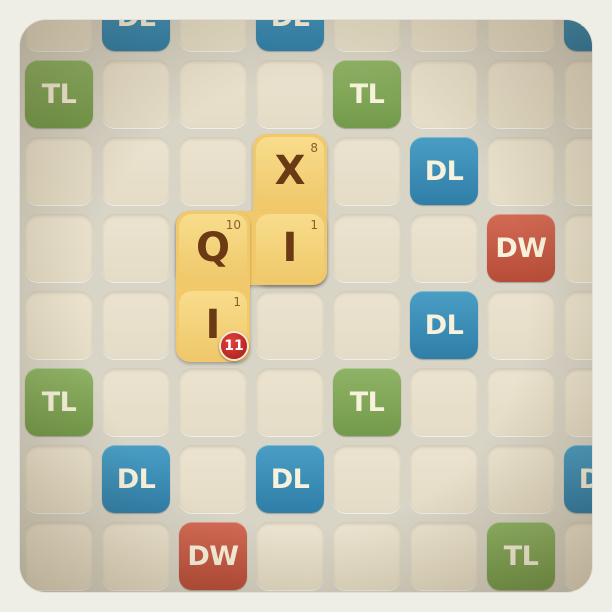 This screenshot has width=612, height=612. What do you see at coordinates (314, 148) in the screenshot?
I see `tile-points: 8` at bounding box center [314, 148].